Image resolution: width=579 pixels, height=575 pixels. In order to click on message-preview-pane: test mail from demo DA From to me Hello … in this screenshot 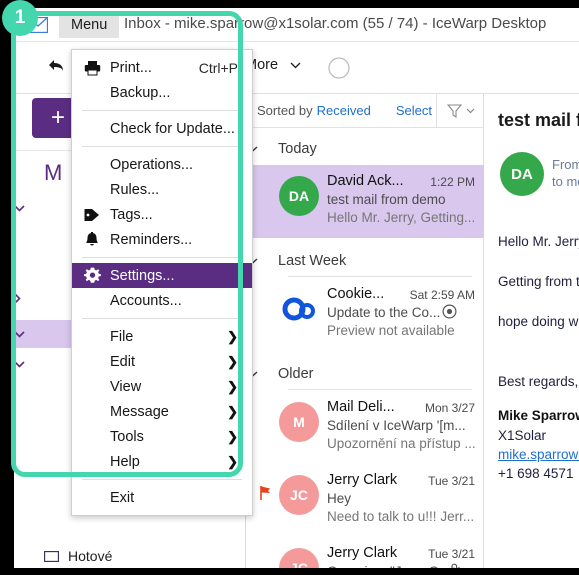, I will do `click(531, 331)`.